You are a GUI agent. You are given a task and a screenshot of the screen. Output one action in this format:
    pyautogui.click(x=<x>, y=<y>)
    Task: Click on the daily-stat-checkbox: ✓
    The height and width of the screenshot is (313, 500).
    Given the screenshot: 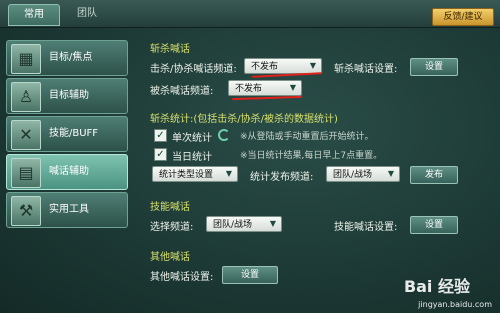 What is the action you would take?
    pyautogui.click(x=160, y=154)
    